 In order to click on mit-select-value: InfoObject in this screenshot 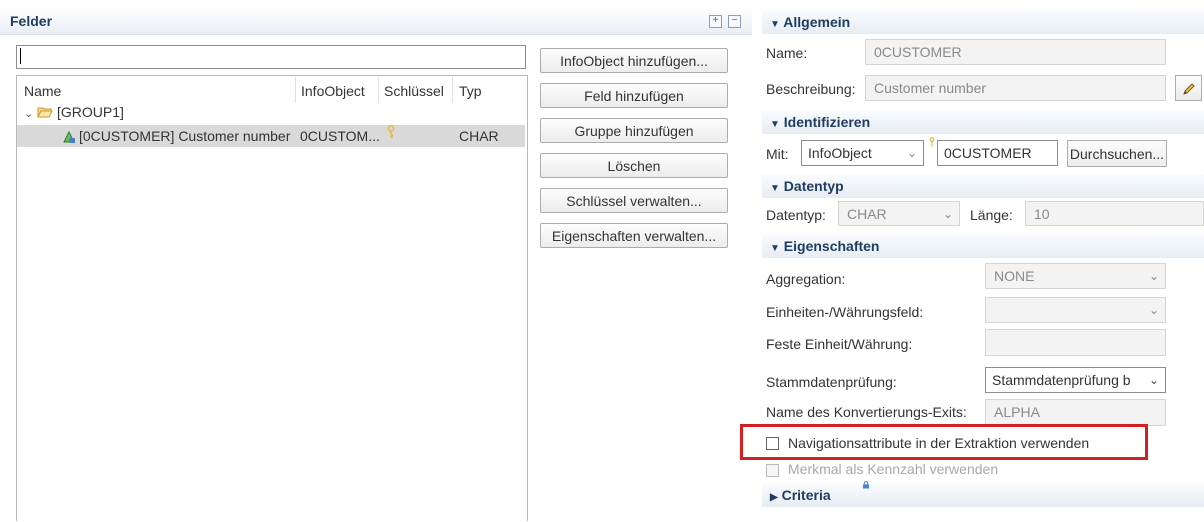, I will do `click(840, 153)`.